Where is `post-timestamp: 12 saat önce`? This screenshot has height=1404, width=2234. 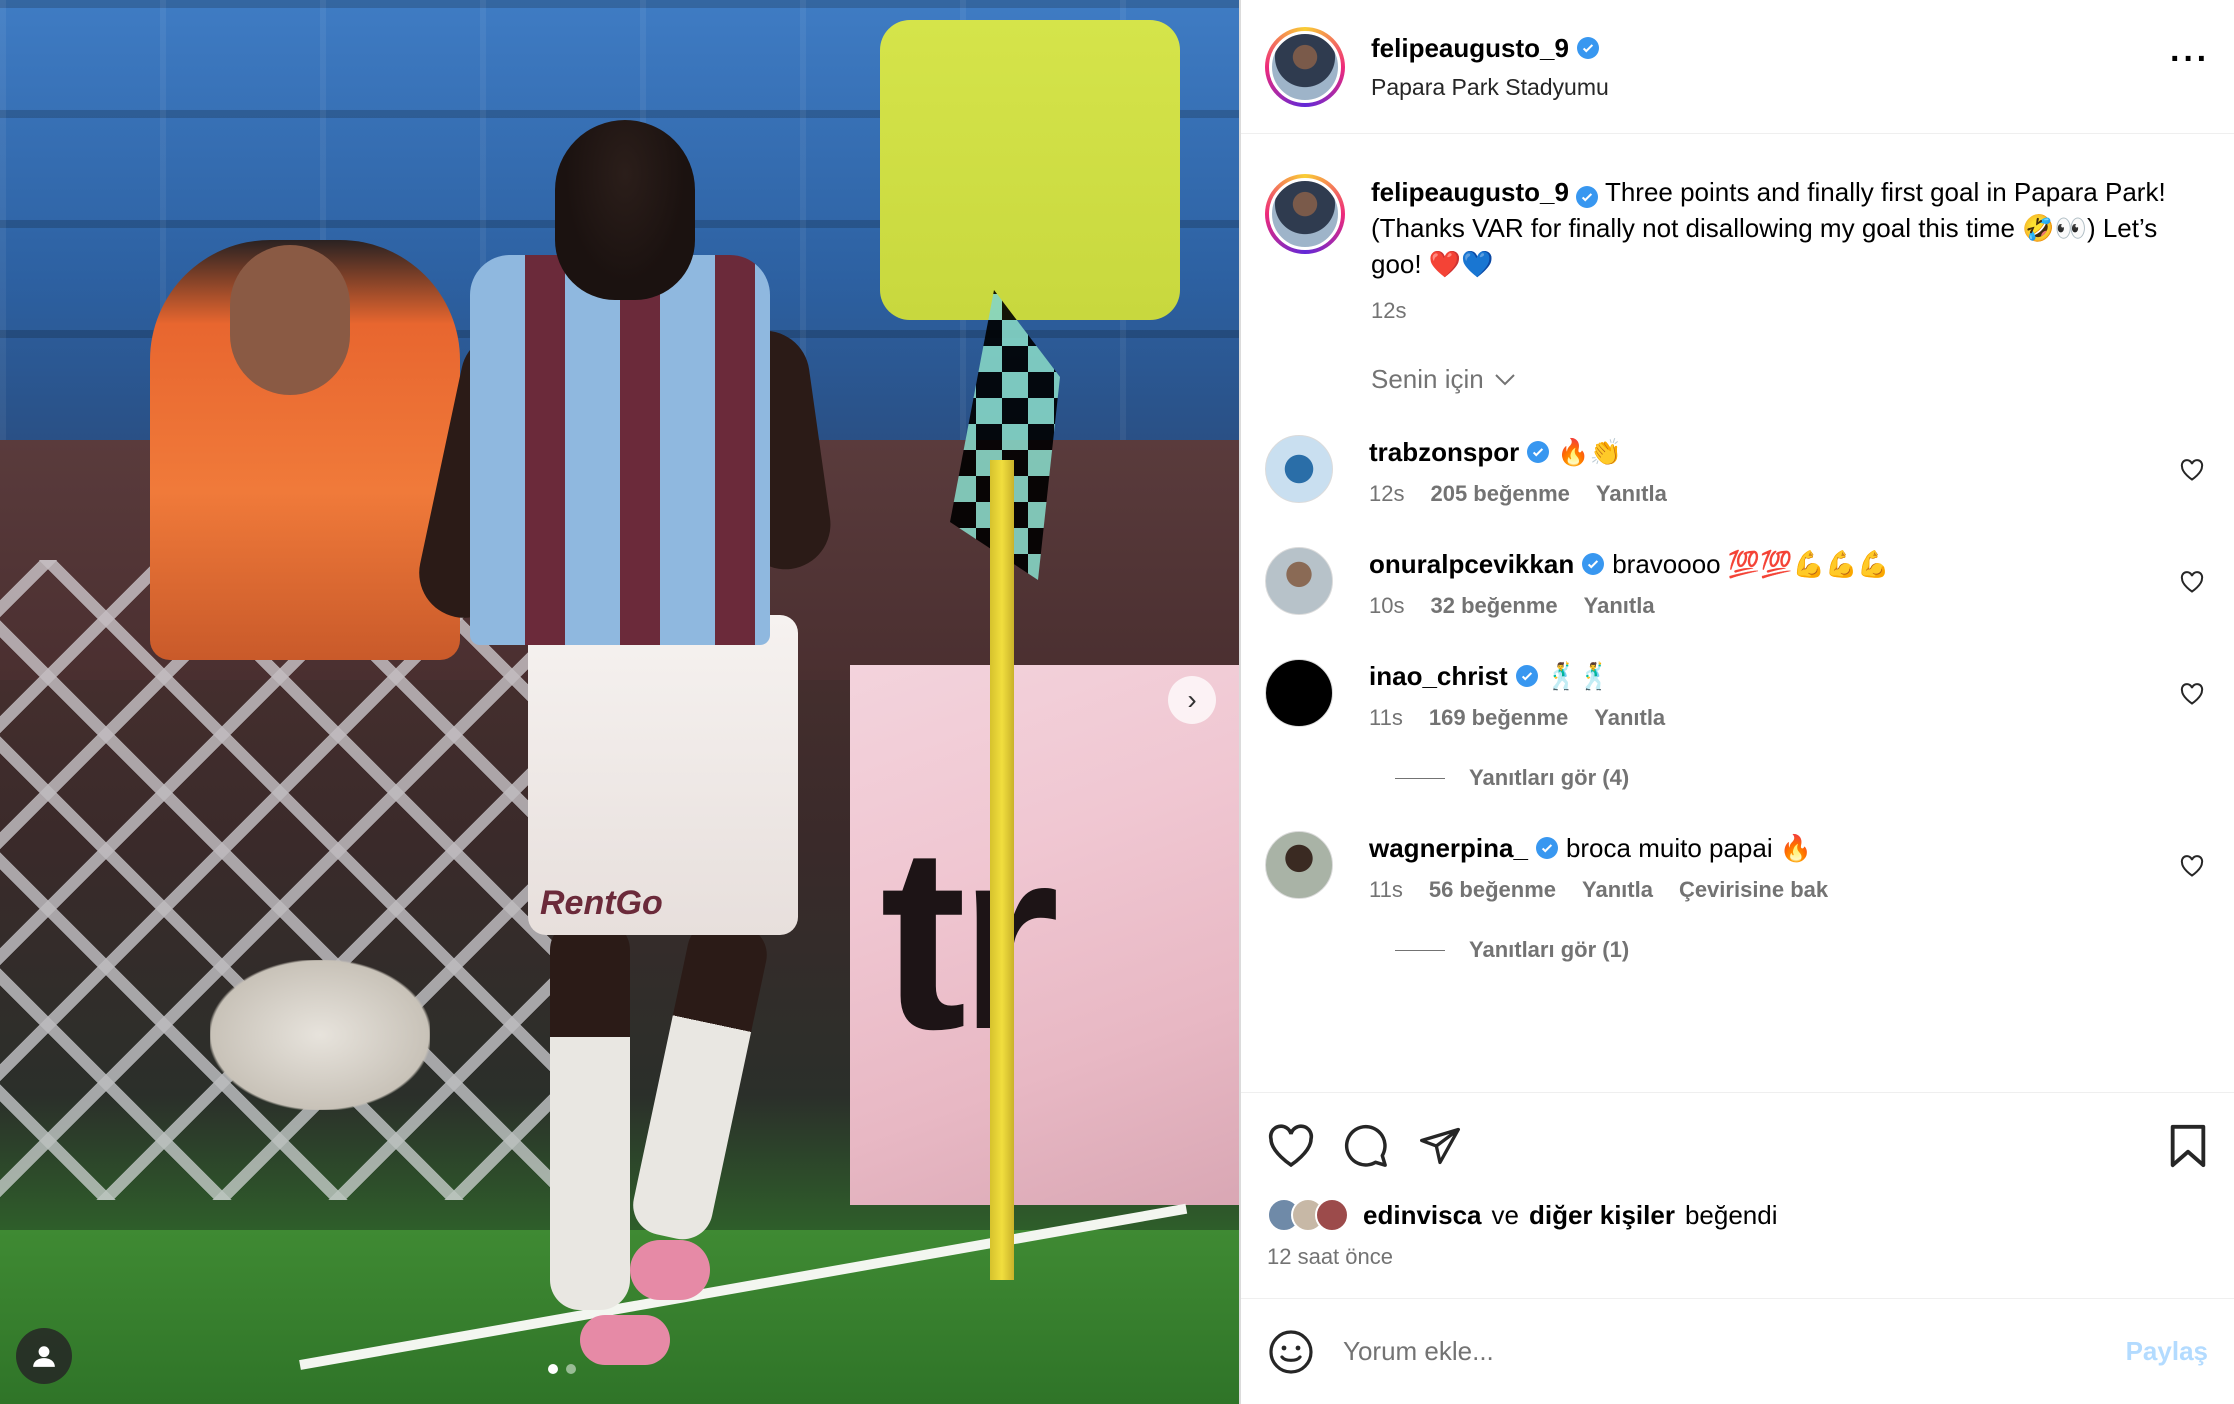 post-timestamp: 12 saat önce is located at coordinates (1737, 1257).